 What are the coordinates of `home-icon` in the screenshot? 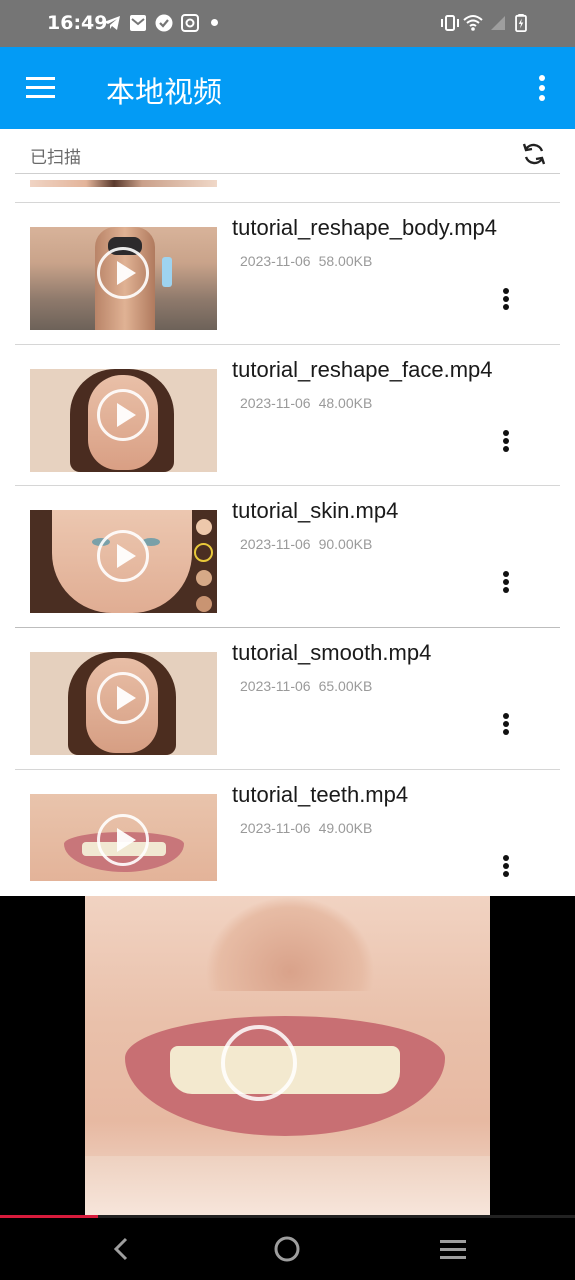 It's located at (287, 1249).